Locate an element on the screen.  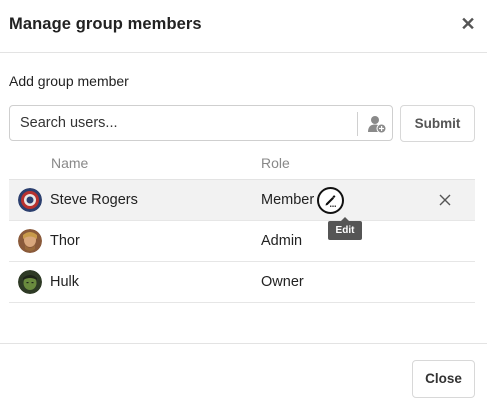
member-role: Admin is located at coordinates (282, 241).